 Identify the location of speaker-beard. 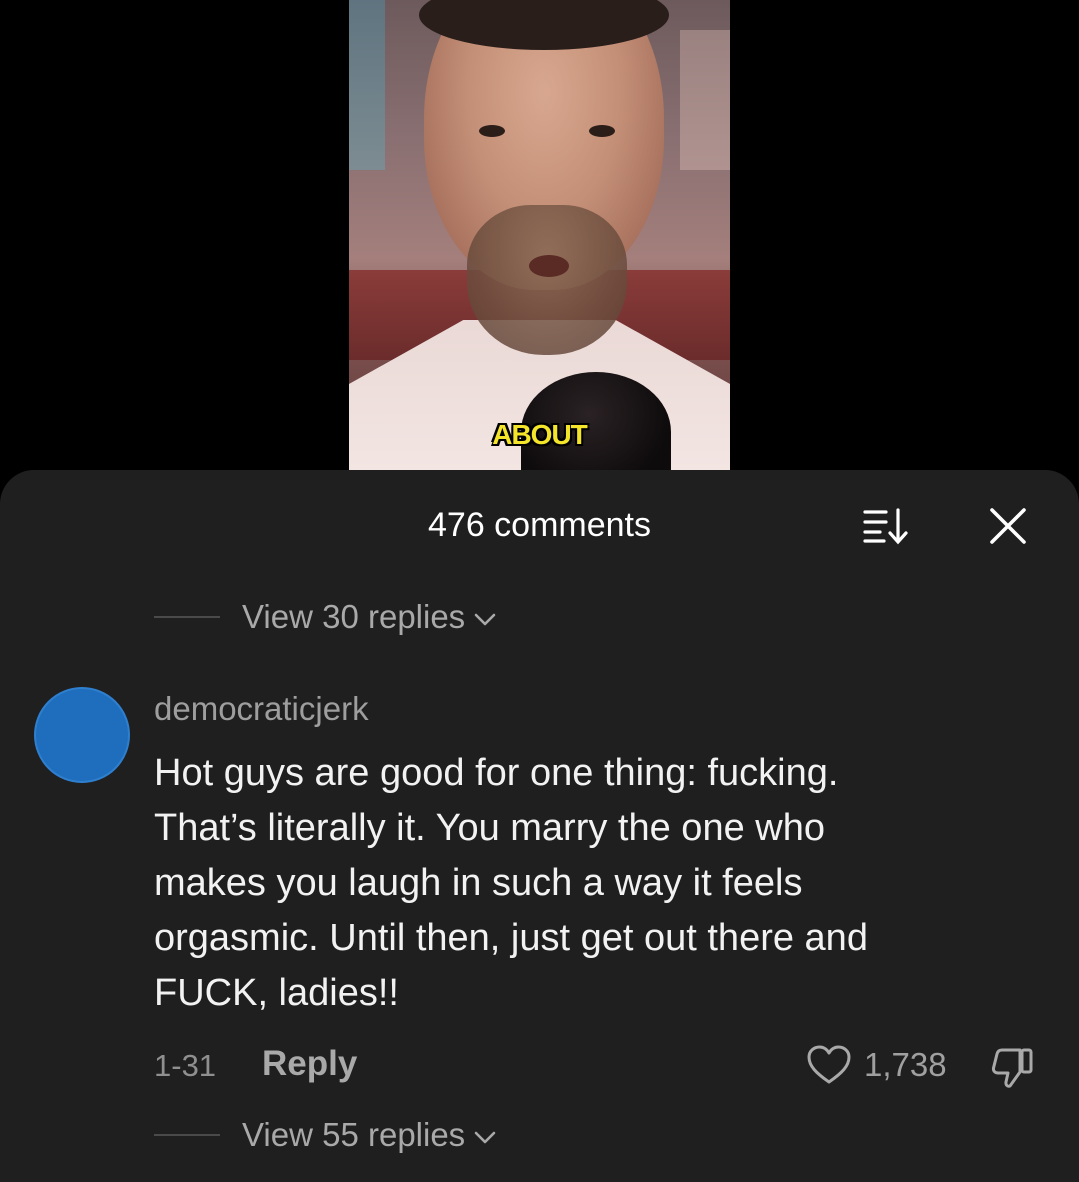
(547, 280).